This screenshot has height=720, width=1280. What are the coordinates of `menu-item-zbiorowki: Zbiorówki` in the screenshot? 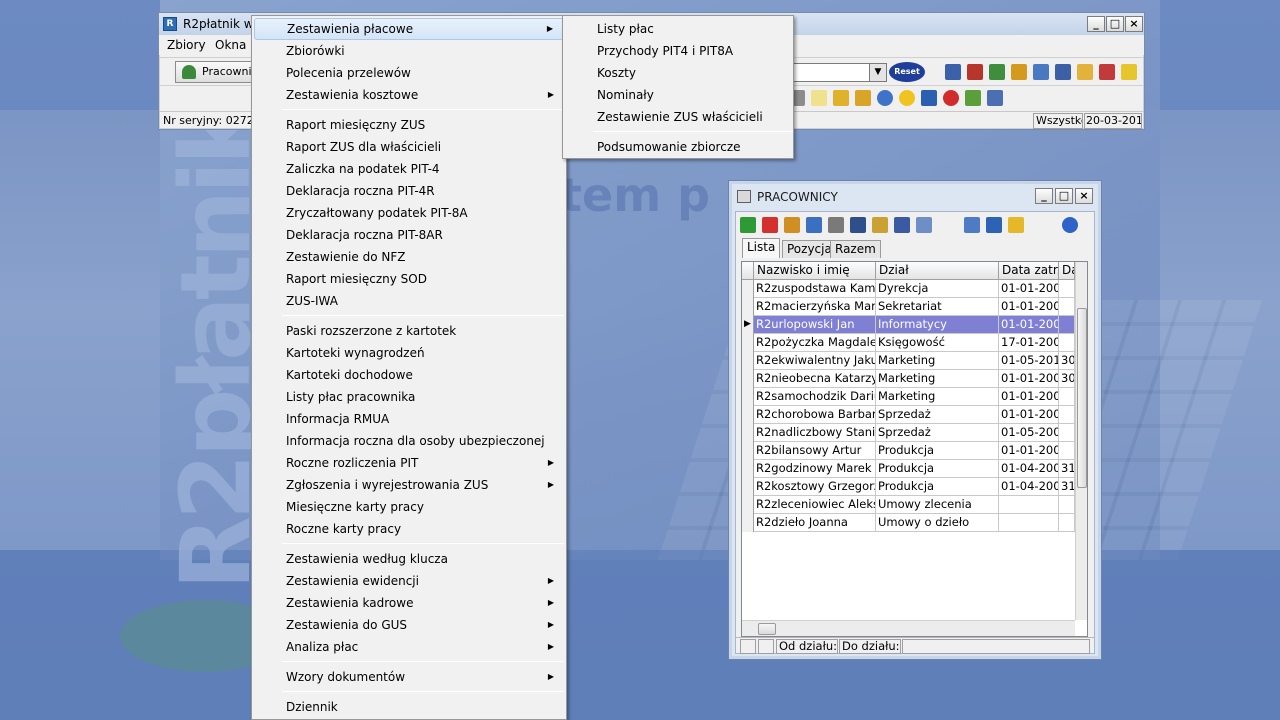 It's located at (409, 51).